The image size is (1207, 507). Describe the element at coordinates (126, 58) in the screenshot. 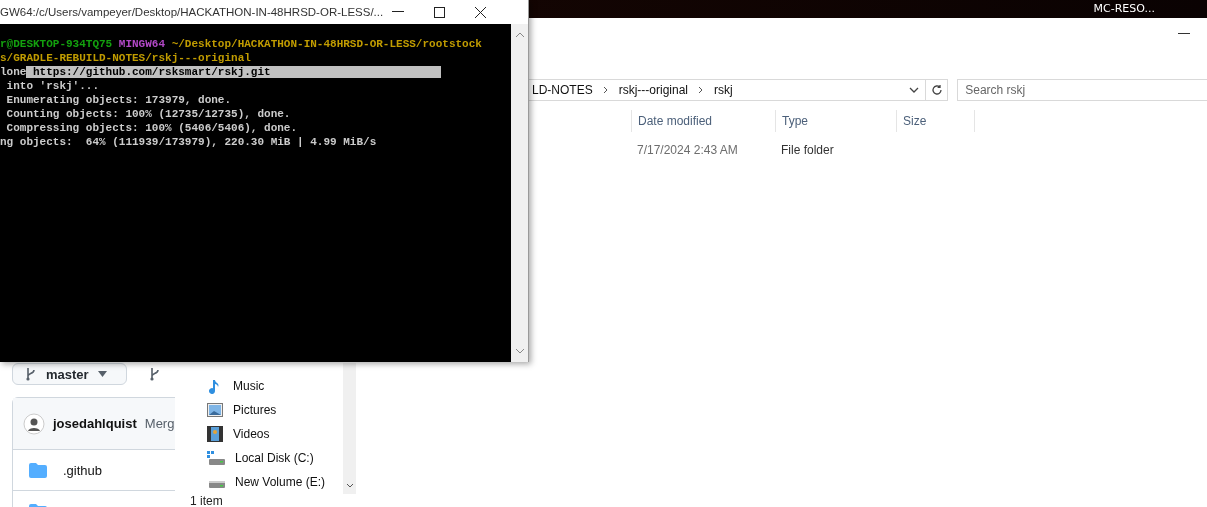

I see `terminal-line: s/GRADLE-REBUILD-NOTES/rskj---original` at that location.